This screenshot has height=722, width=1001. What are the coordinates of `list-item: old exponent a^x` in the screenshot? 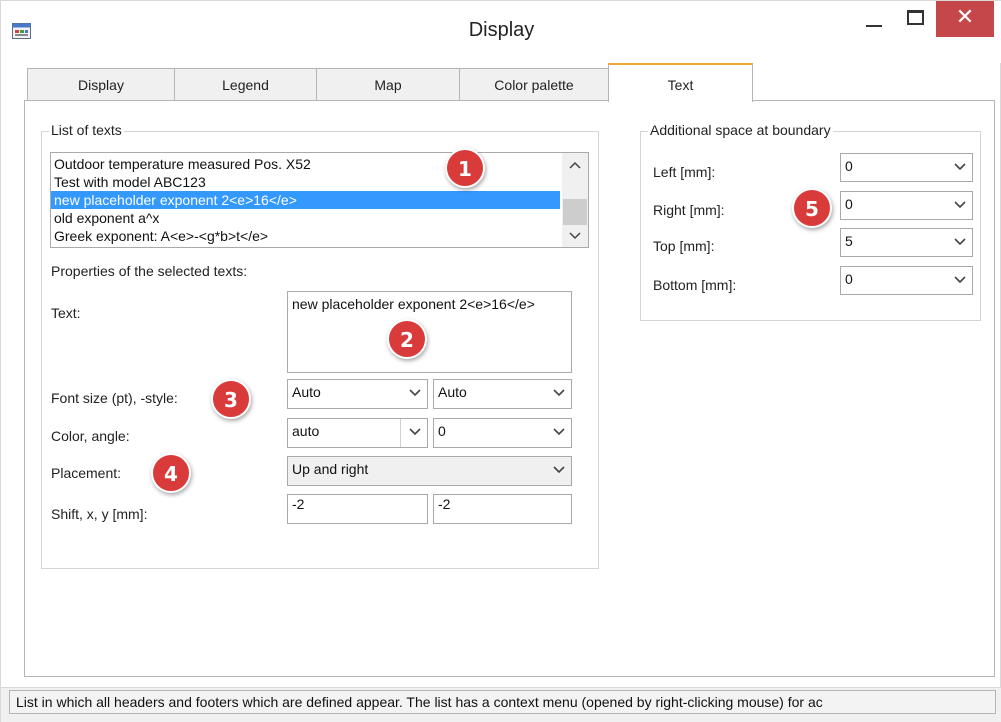 It's located at (319, 218).